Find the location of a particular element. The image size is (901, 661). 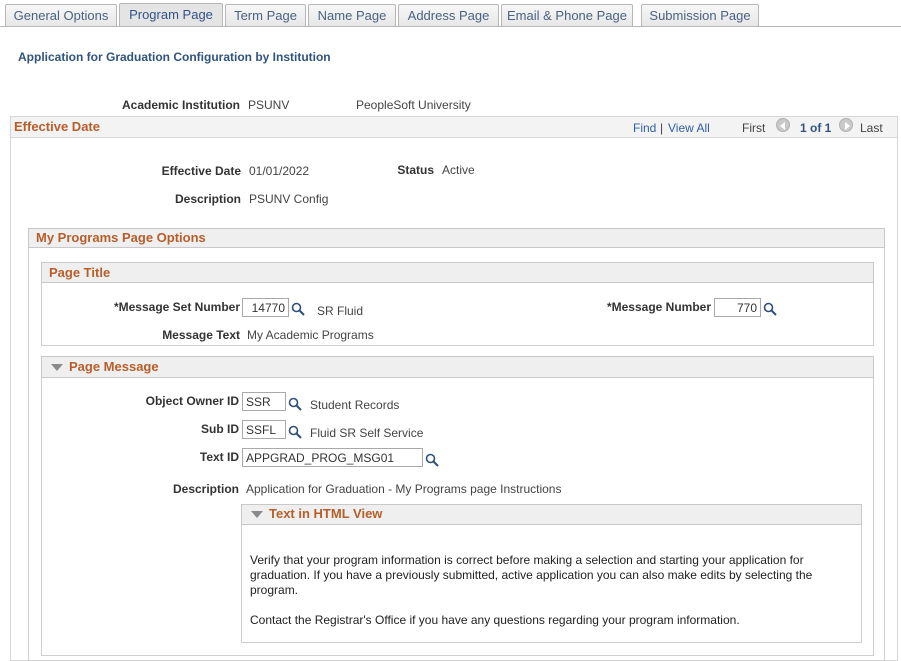

programs-section-title: My Programs Page Options is located at coordinates (121, 237).